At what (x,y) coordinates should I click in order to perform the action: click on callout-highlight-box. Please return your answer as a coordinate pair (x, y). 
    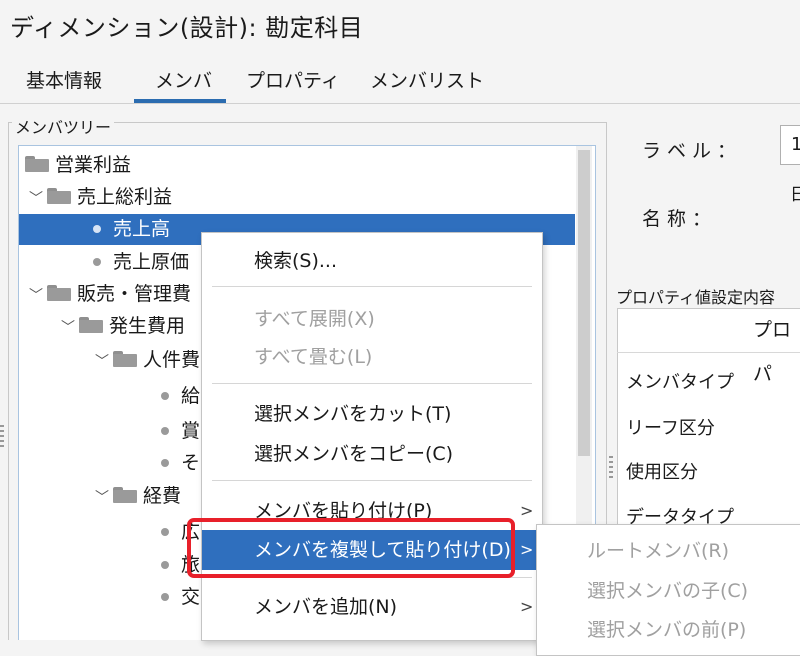
    Looking at the image, I should click on (351, 548).